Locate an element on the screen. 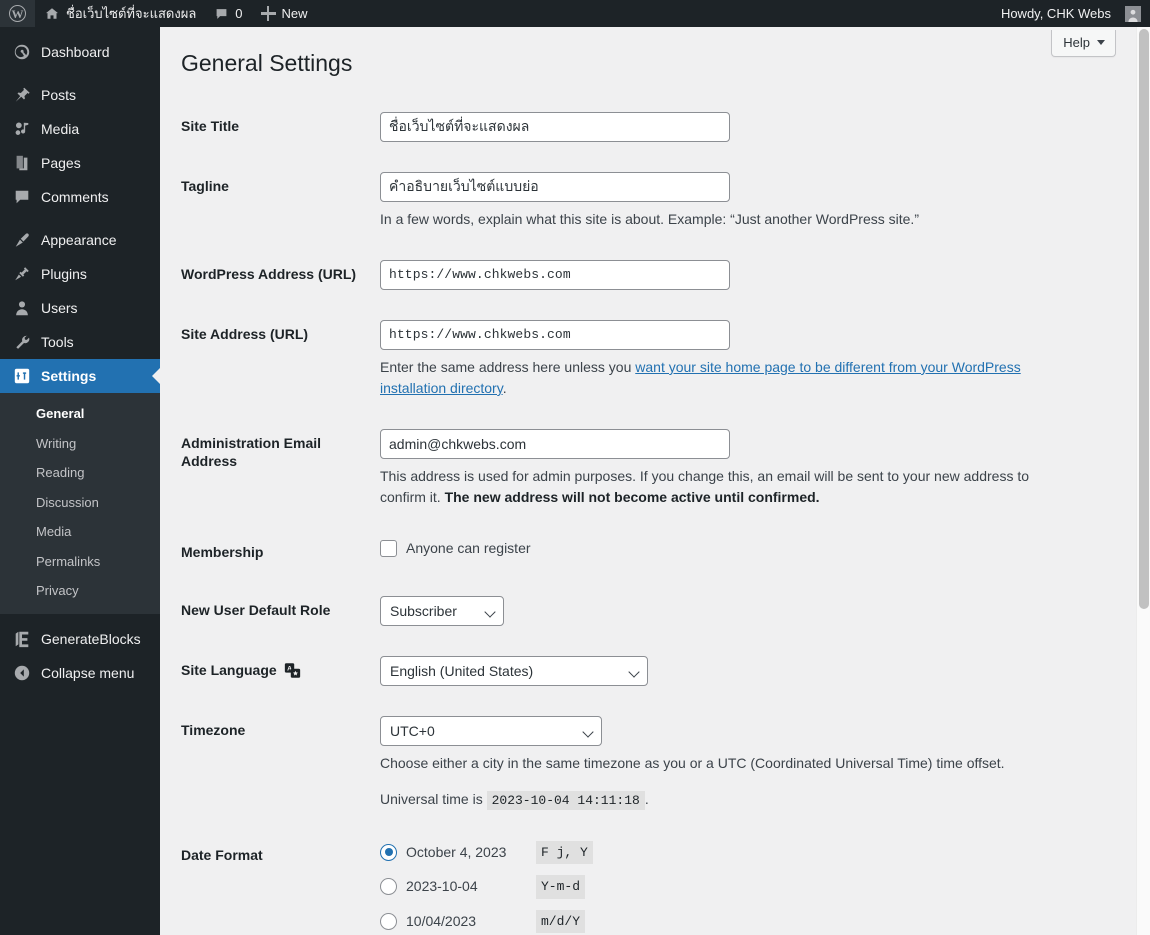  arrow-left-circle-icon is located at coordinates (22, 673).